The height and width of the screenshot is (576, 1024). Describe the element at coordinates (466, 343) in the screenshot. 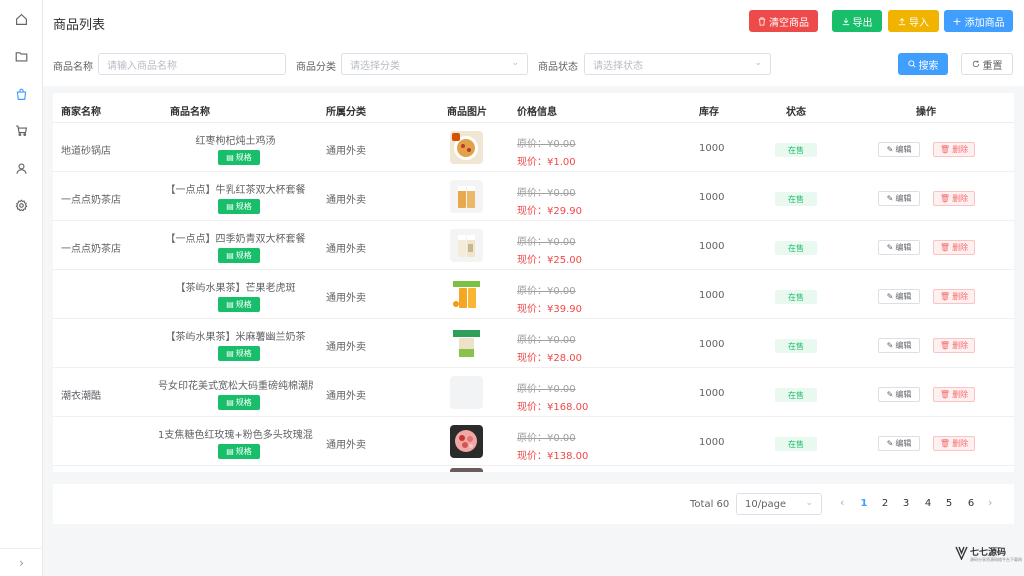

I see `mochi-tea-photo` at that location.